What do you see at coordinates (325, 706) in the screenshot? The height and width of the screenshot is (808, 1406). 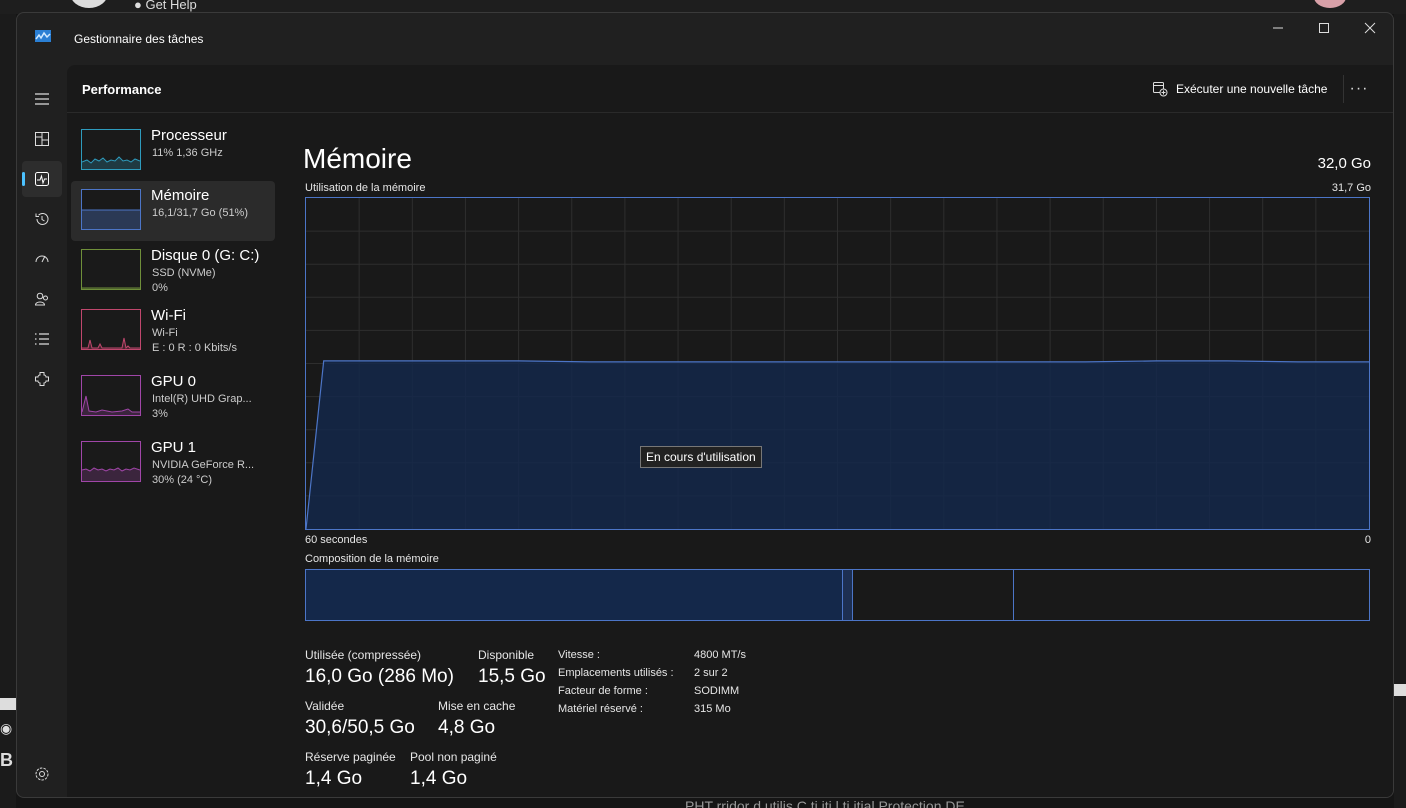 I see `committed-label: Validée` at bounding box center [325, 706].